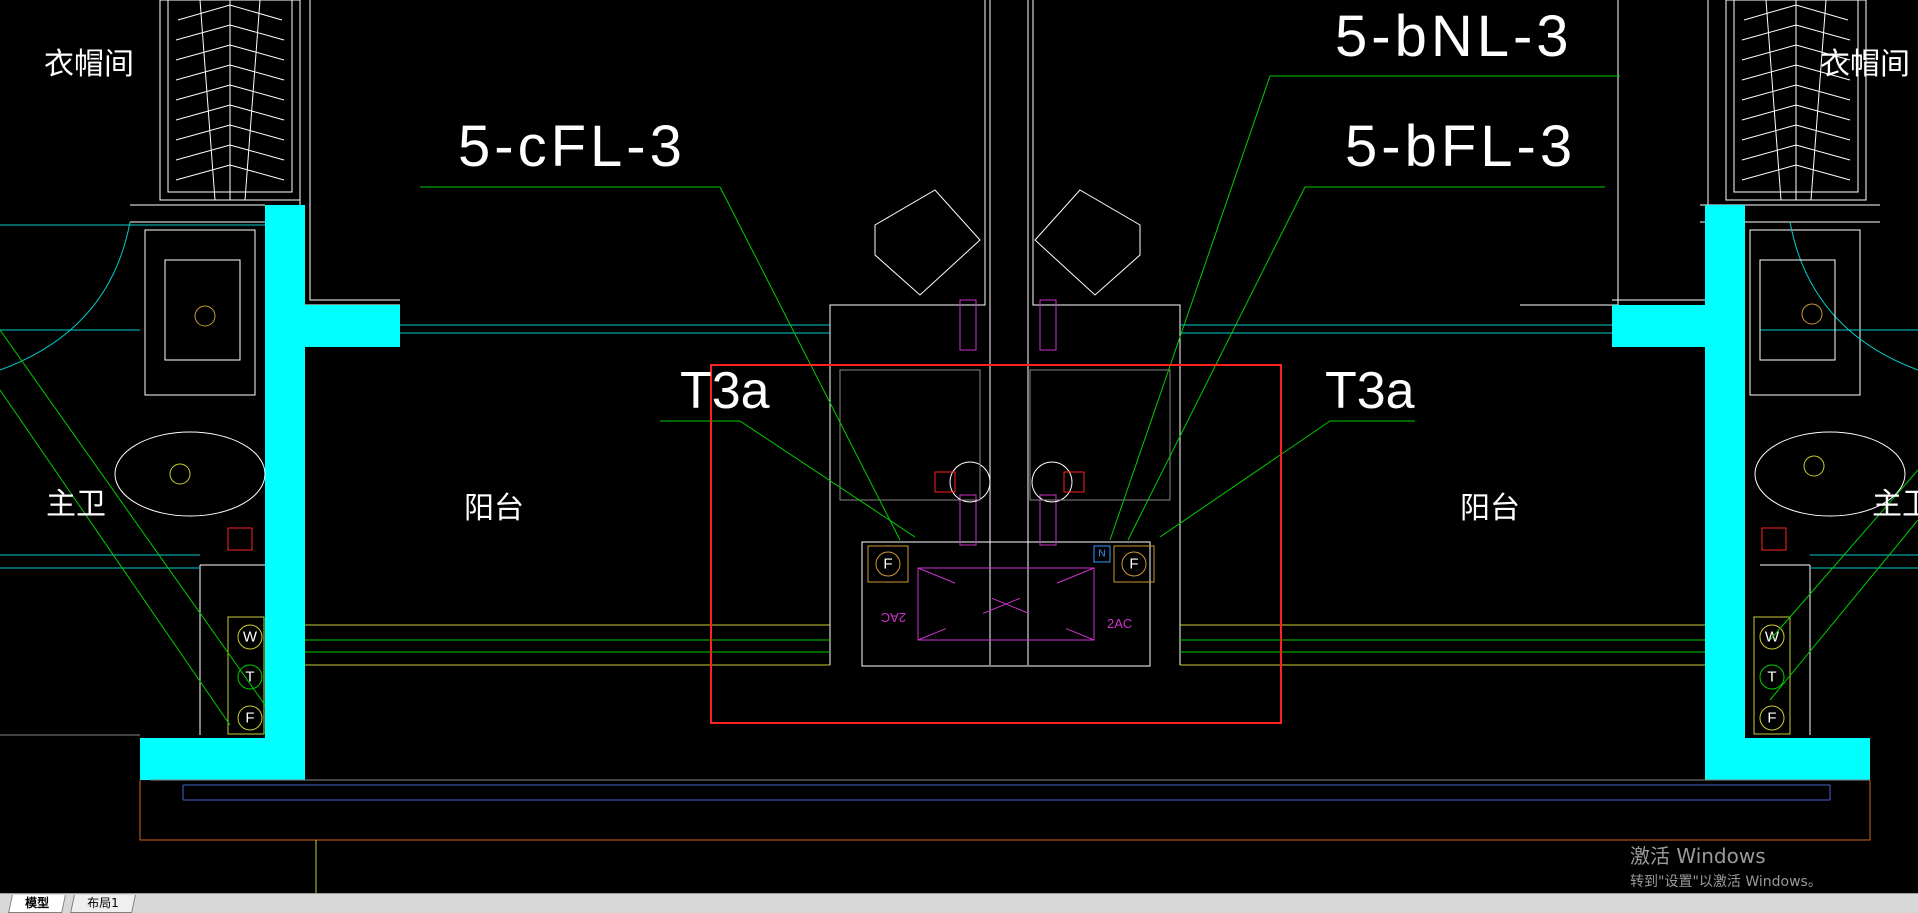 The image size is (1918, 913). Describe the element at coordinates (76, 504) in the screenshot. I see `room-label-master-bath-left: 主卫` at that location.